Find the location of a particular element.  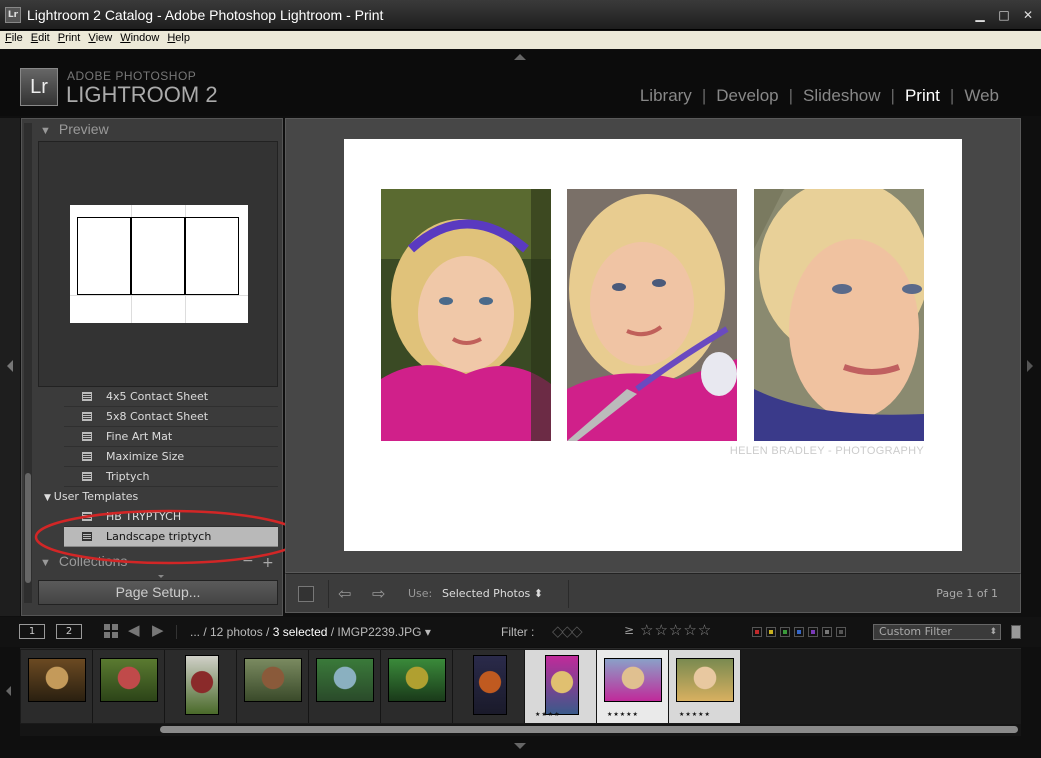

menu-item-label: ile is located at coordinates (17, 38).